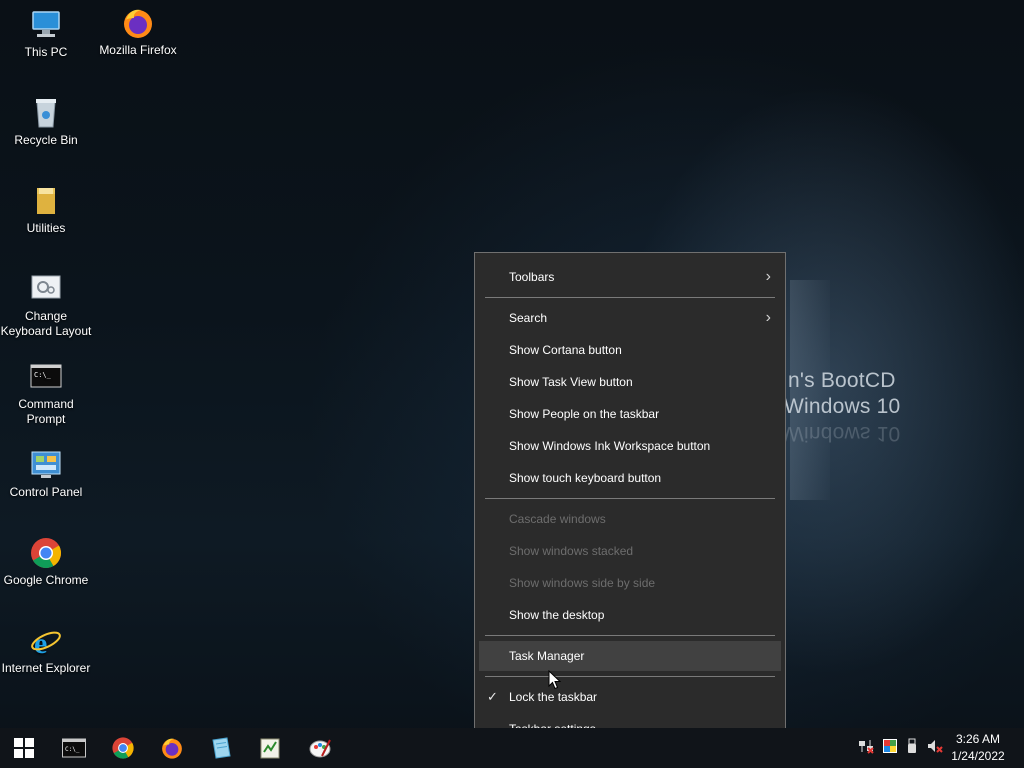 Image resolution: width=1024 pixels, height=768 pixels. I want to click on clock-date: 1/24/2022, so click(978, 756).